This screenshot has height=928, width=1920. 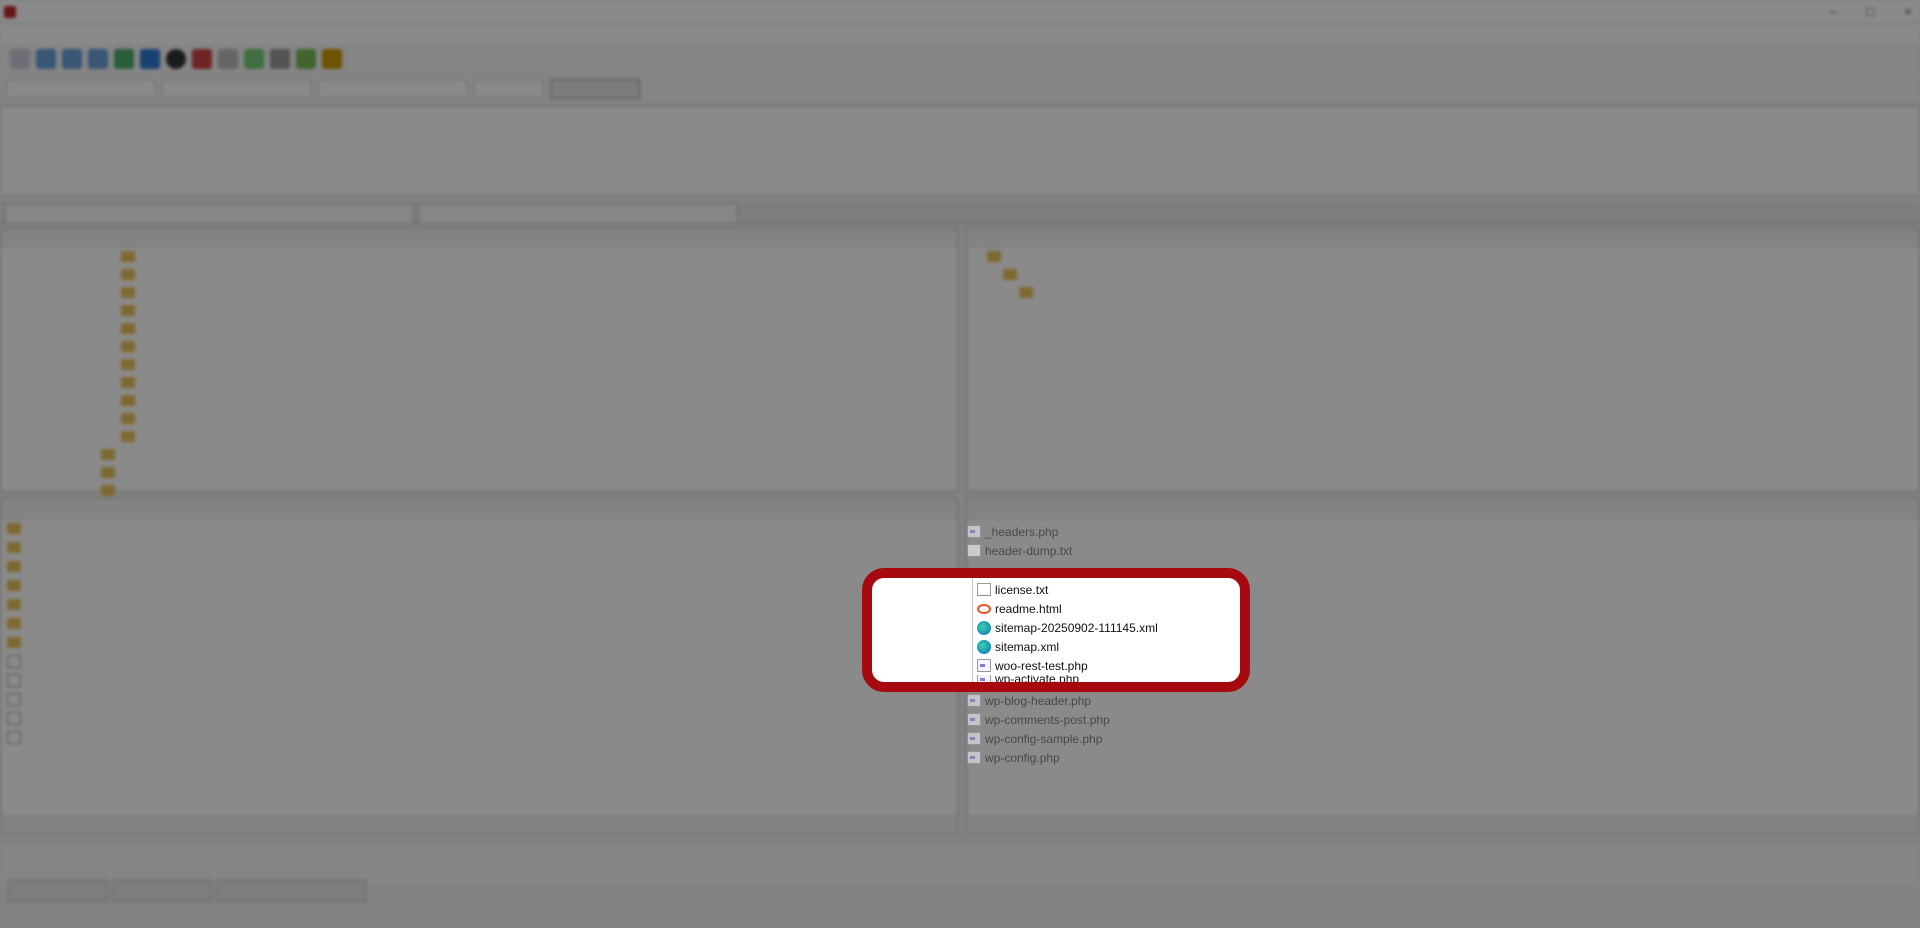 I want to click on file-row: wp-config-sample.php, so click(x=1038, y=738).